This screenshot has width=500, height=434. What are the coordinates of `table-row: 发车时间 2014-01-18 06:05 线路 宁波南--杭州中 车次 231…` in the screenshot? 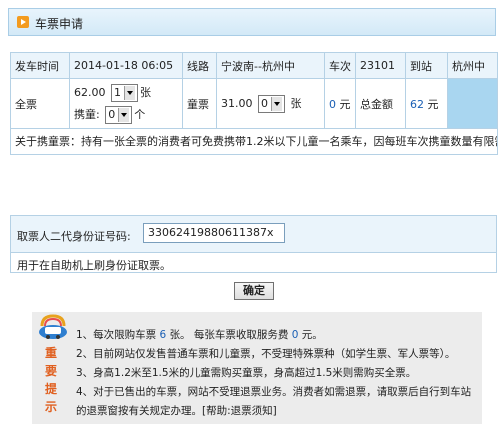 It's located at (254, 65).